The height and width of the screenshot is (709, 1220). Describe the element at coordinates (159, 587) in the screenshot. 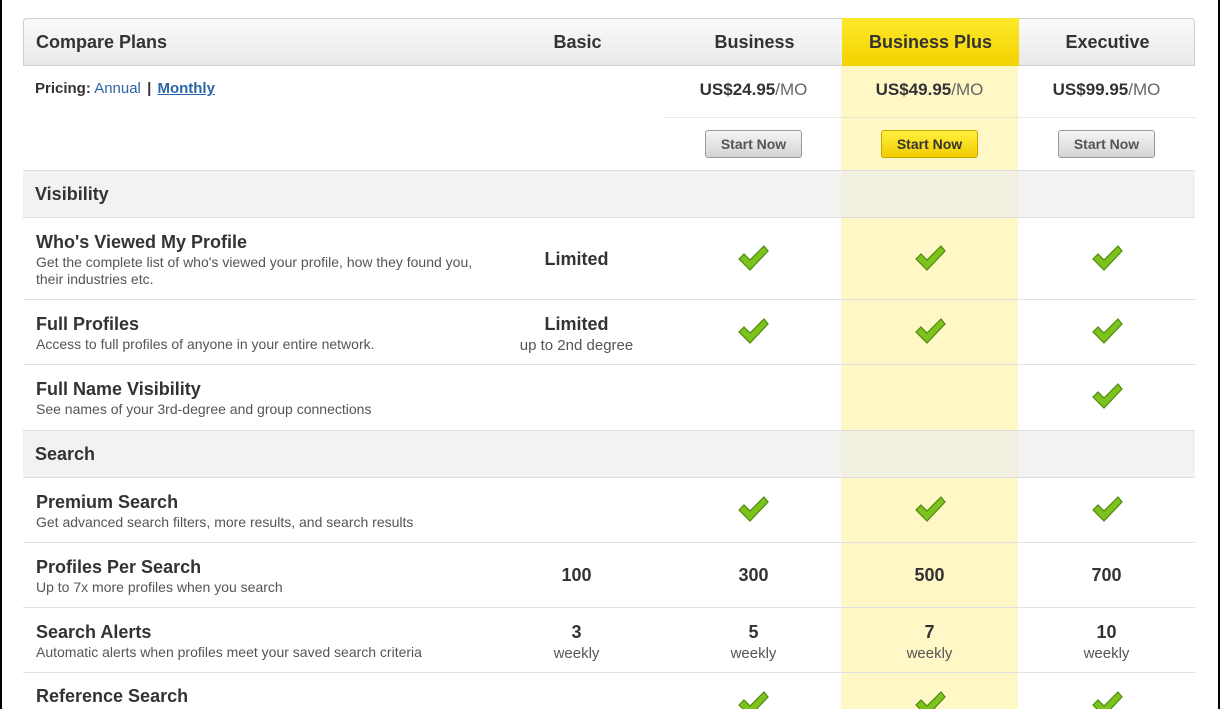

I see `feature-description: Up to 7x more profiles when you search` at that location.